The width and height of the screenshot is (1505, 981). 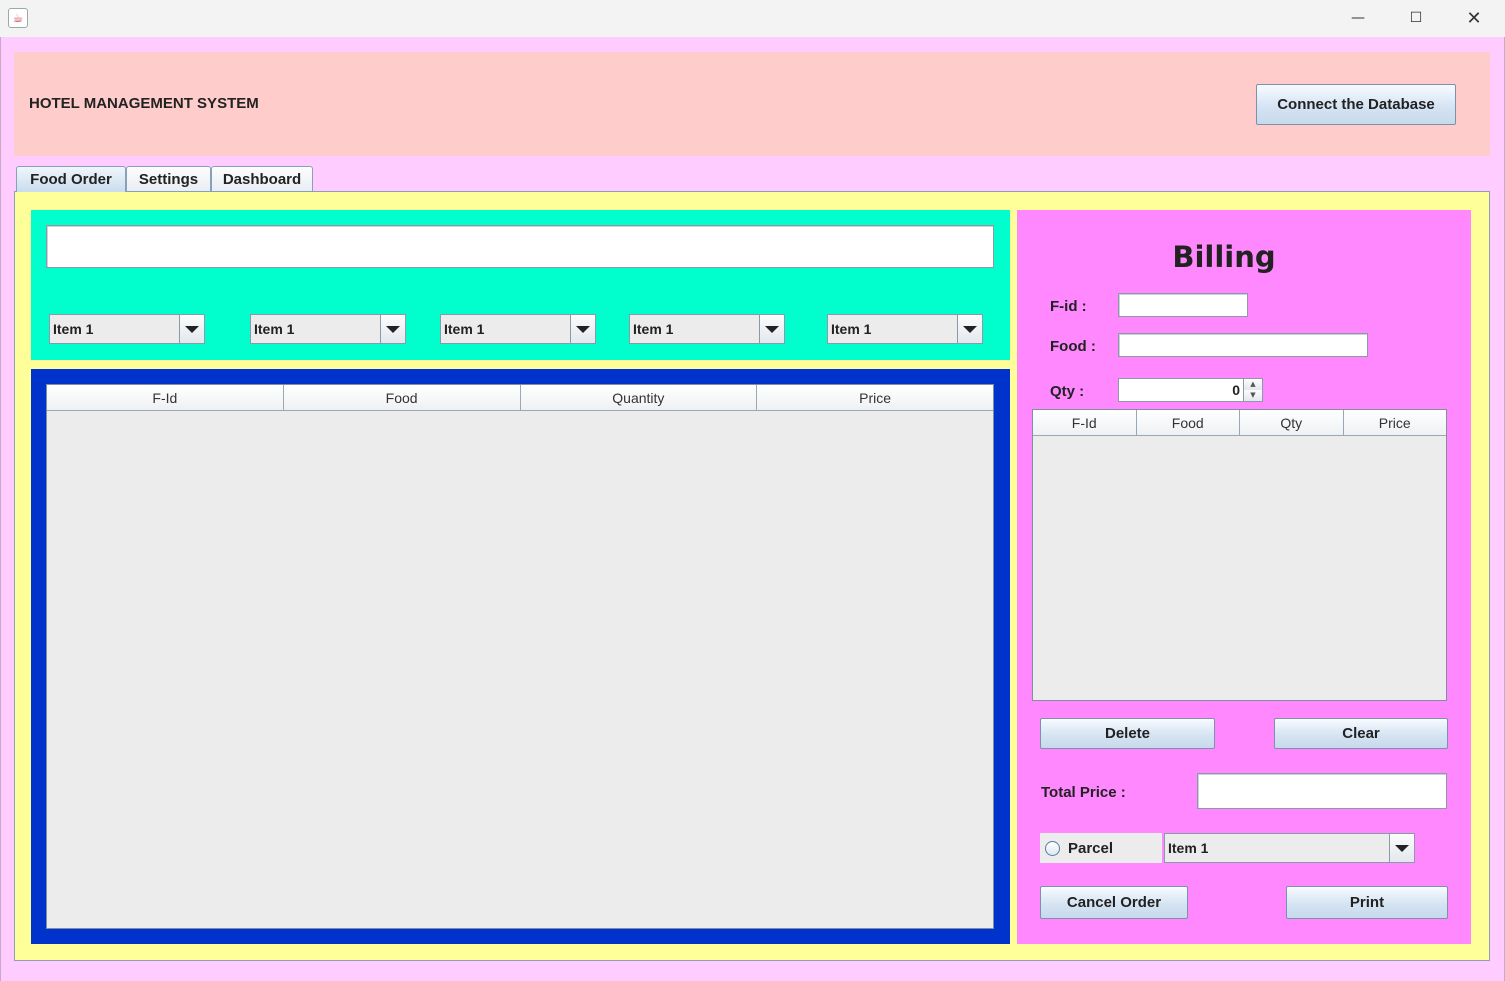 I want to click on food-label: Food :, so click(x=1073, y=346).